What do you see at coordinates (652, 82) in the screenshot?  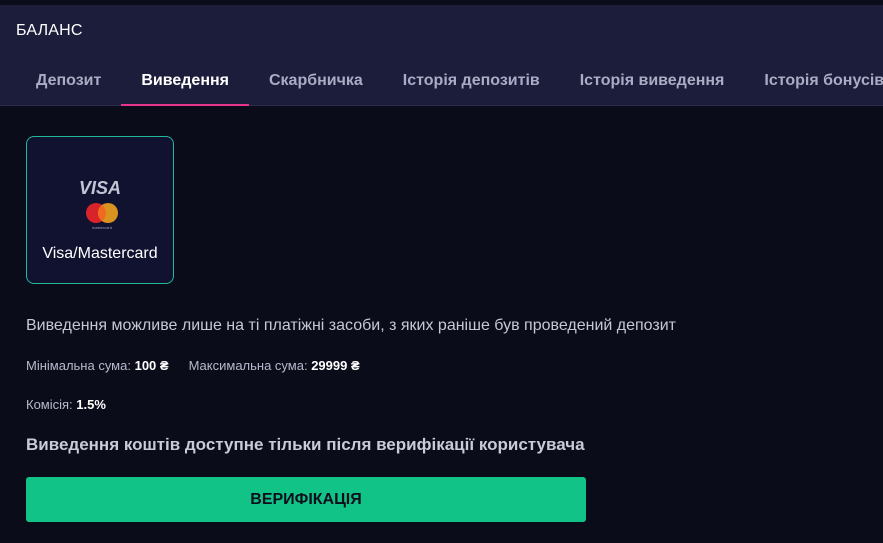 I see `tab-withdrawal-history: Історія виведення` at bounding box center [652, 82].